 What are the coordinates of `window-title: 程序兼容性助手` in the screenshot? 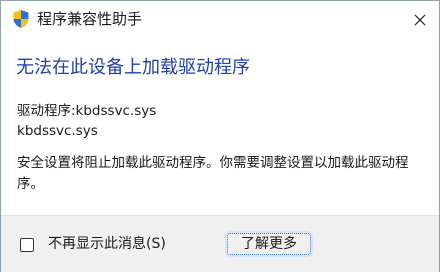 It's located at (90, 19).